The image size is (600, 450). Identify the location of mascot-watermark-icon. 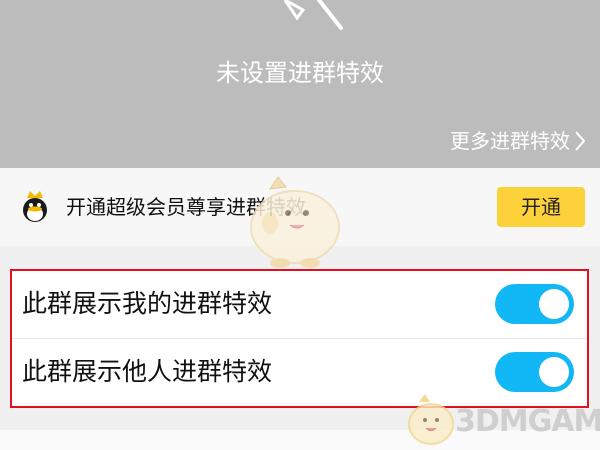
(295, 222).